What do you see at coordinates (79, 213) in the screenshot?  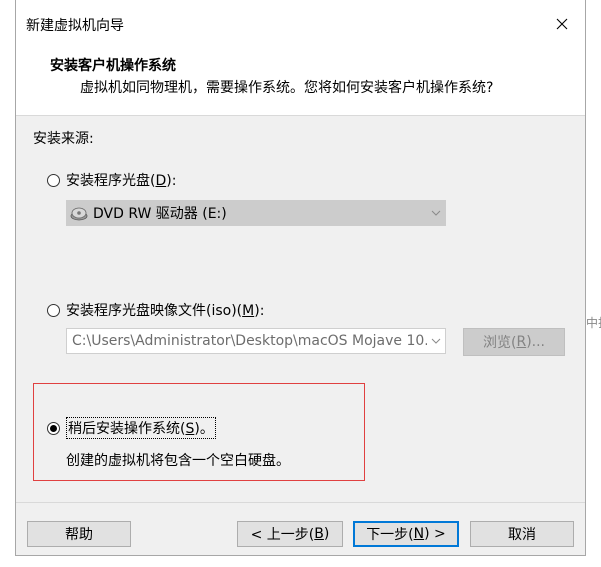 I see `disc-drive-icon` at bounding box center [79, 213].